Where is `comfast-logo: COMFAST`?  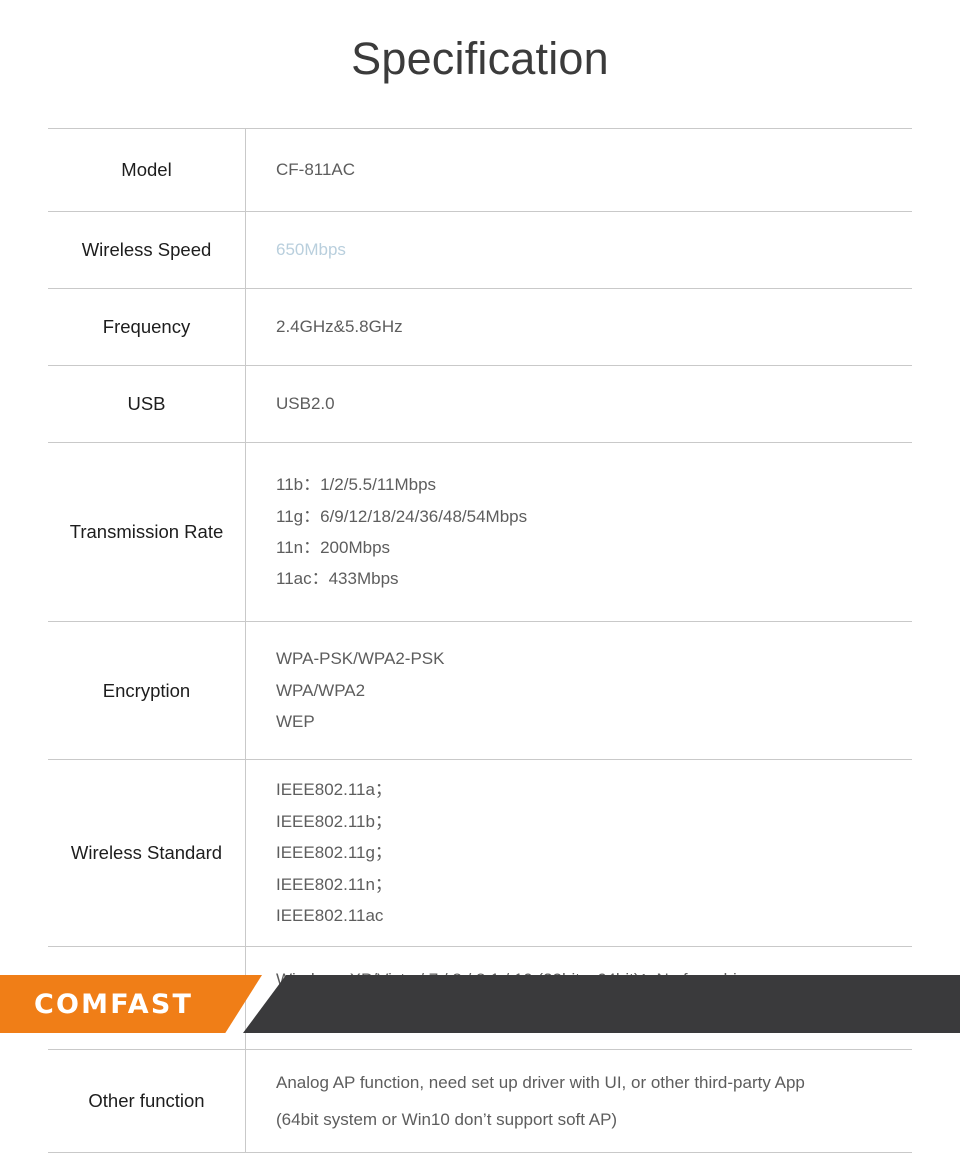 comfast-logo: COMFAST is located at coordinates (114, 1004).